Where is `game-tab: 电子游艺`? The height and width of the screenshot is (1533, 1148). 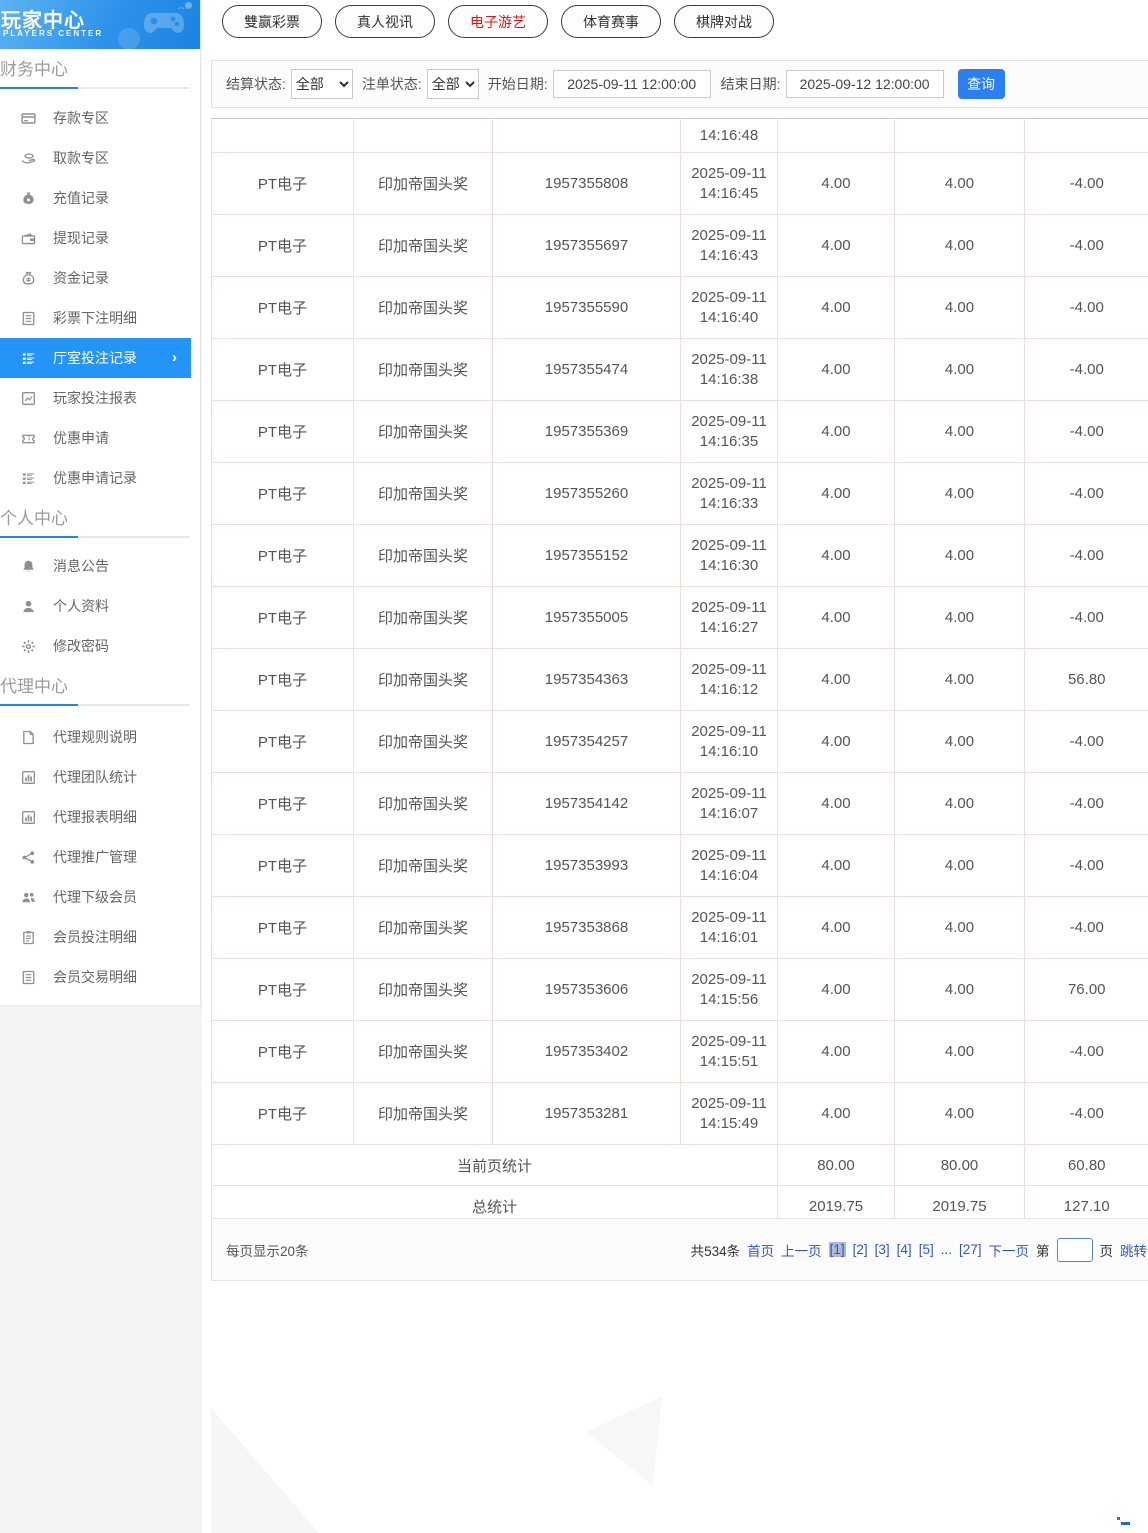 game-tab: 电子游艺 is located at coordinates (498, 21).